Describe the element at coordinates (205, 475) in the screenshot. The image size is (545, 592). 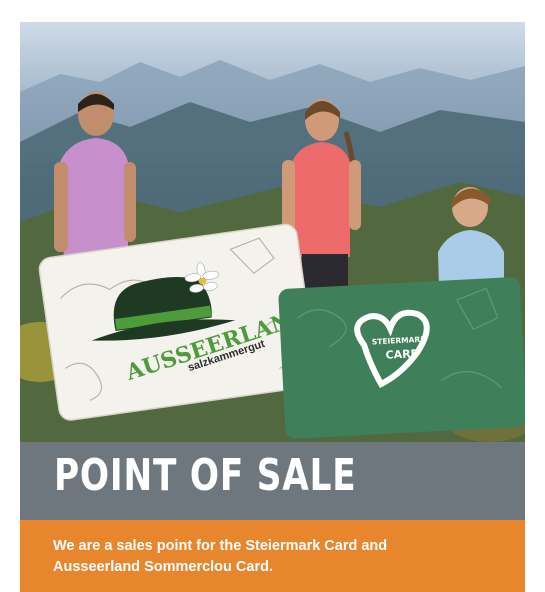
I see `page-title: POINT OF SALE` at that location.